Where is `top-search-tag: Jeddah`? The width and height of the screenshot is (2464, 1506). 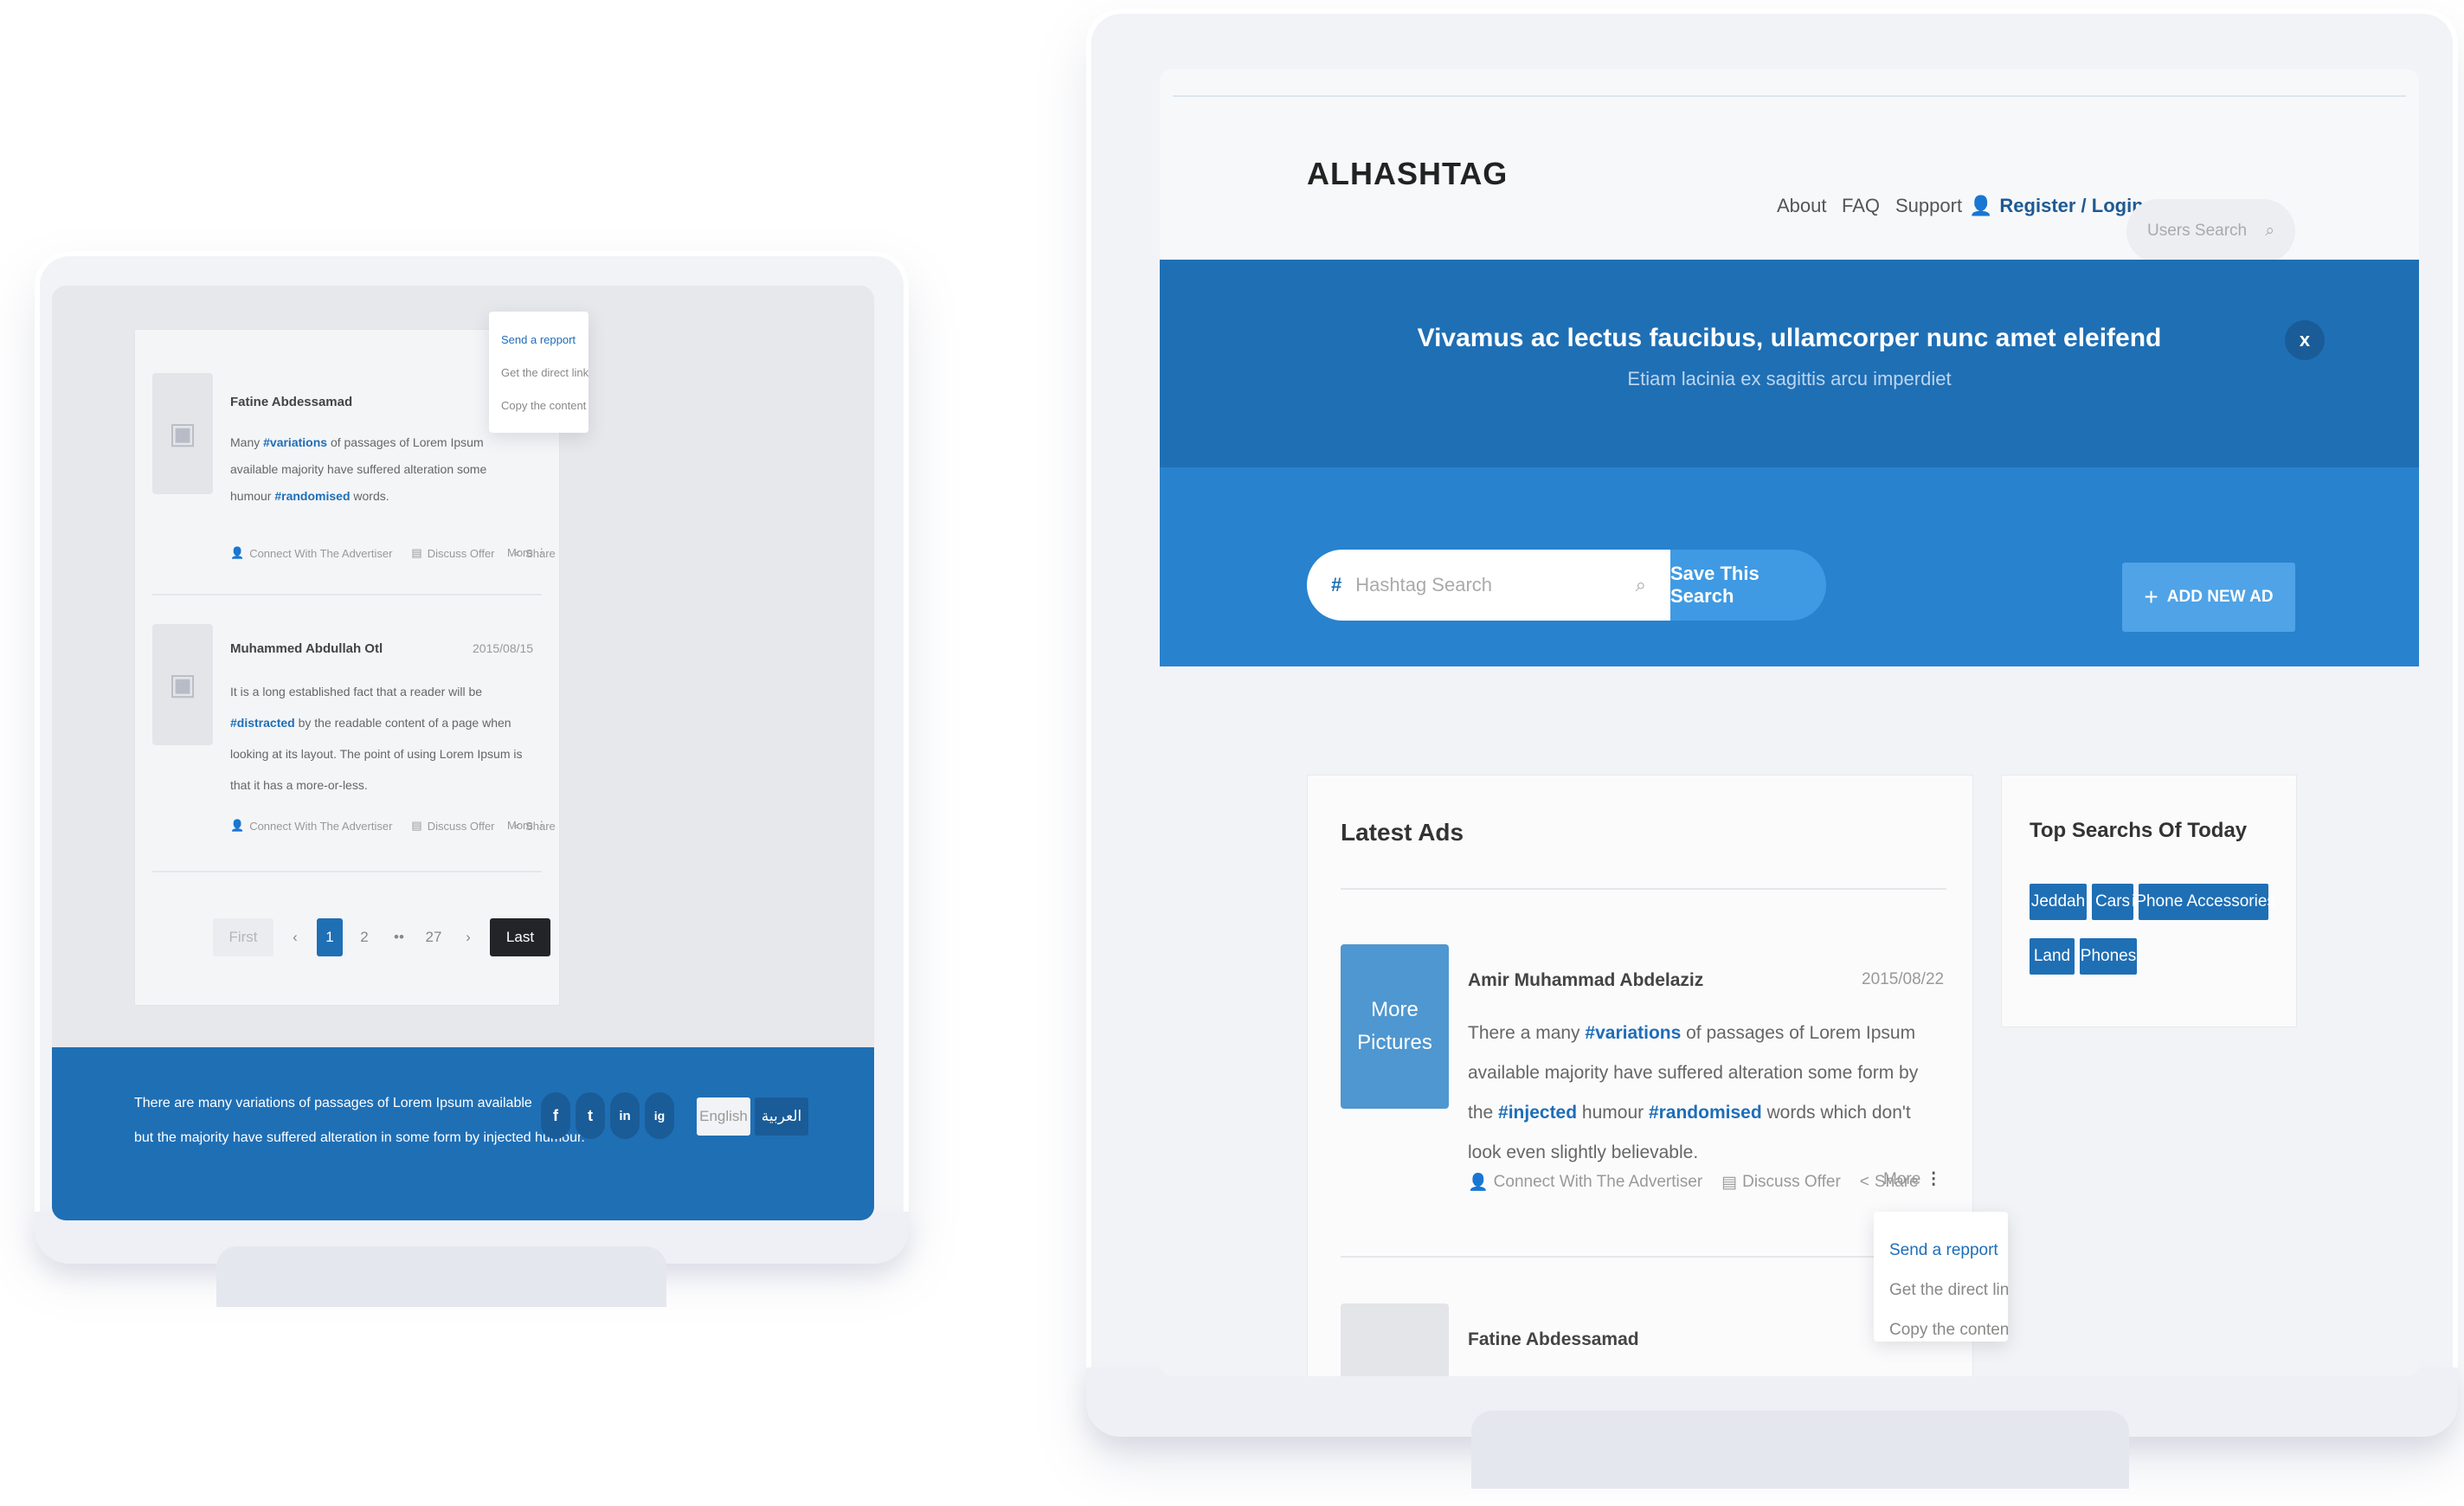
top-search-tag: Jeddah is located at coordinates (2059, 902).